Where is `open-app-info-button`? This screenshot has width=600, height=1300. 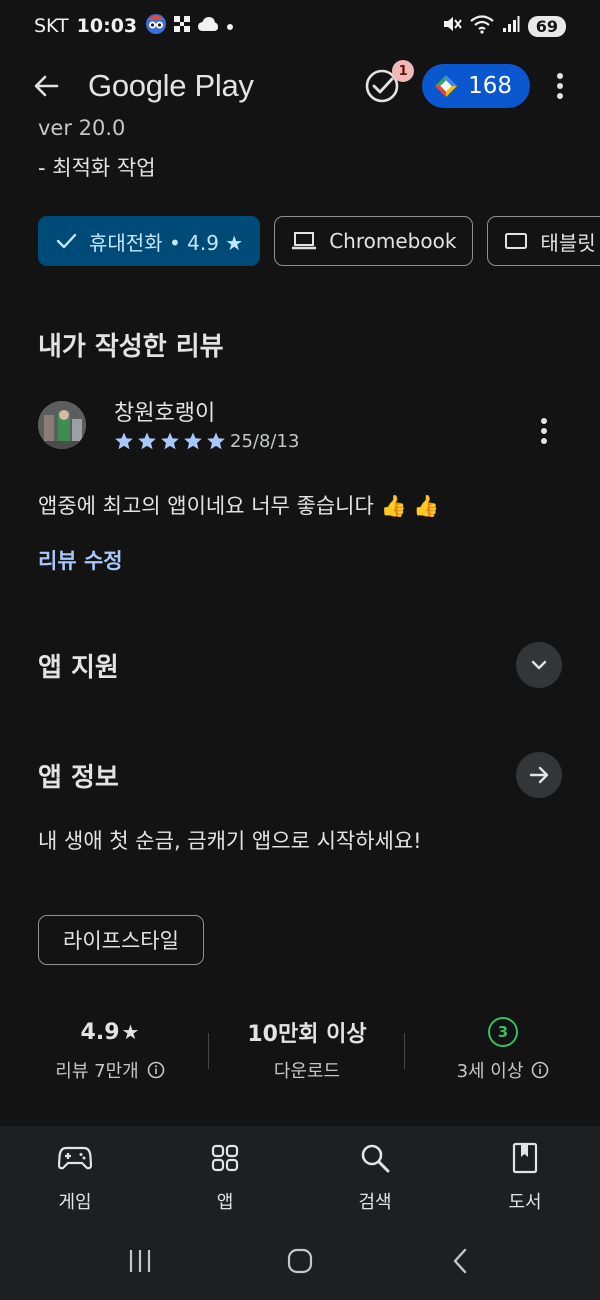 open-app-info-button is located at coordinates (539, 775).